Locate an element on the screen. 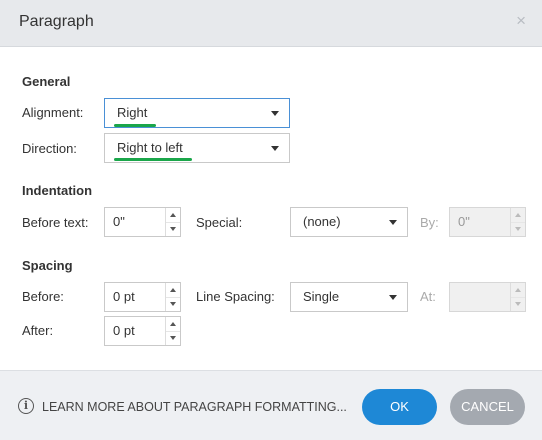 The image size is (542, 440). dialog-header: Paragraph × is located at coordinates (271, 23).